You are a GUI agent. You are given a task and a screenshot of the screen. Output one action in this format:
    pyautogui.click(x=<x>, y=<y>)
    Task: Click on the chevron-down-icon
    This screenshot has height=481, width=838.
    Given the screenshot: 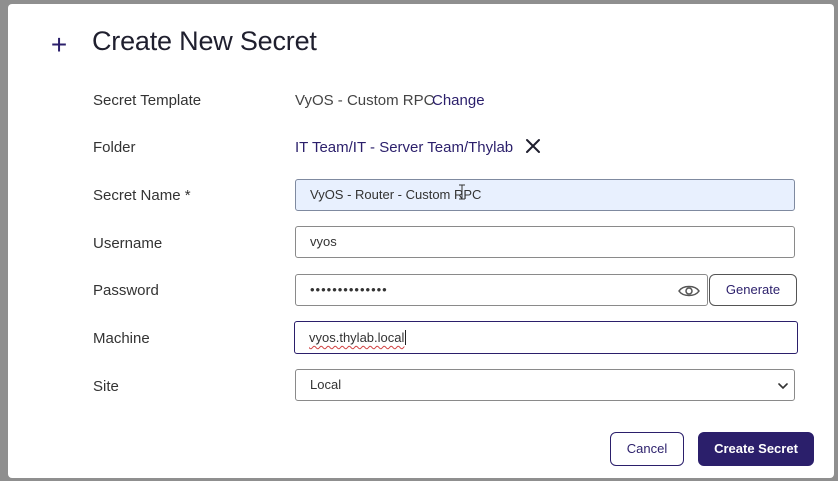 What is the action you would take?
    pyautogui.click(x=783, y=386)
    